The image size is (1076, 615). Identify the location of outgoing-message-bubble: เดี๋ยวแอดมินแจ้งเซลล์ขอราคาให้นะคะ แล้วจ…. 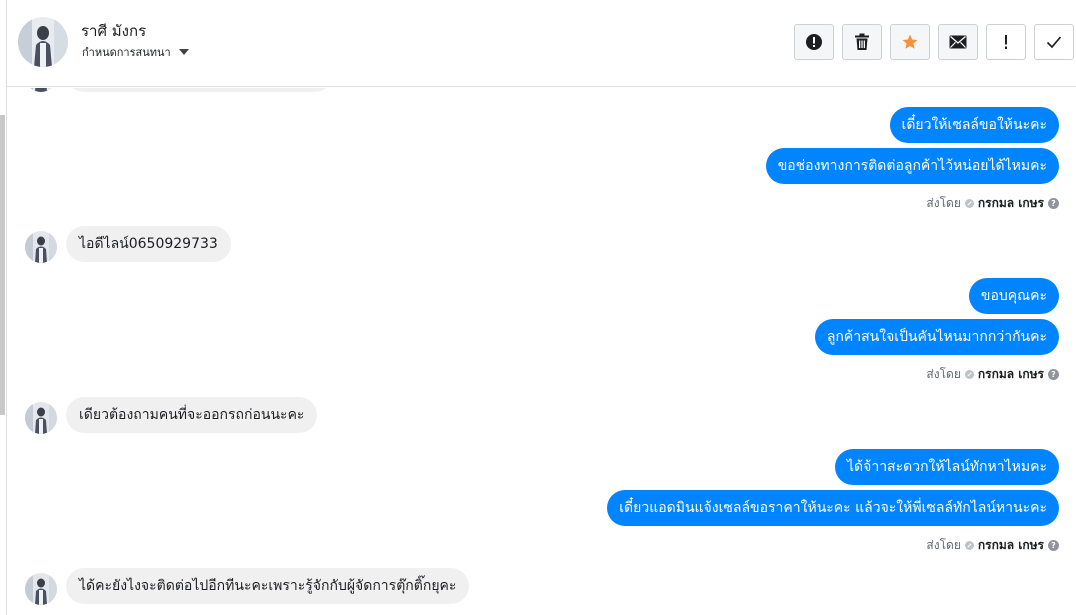
(833, 508).